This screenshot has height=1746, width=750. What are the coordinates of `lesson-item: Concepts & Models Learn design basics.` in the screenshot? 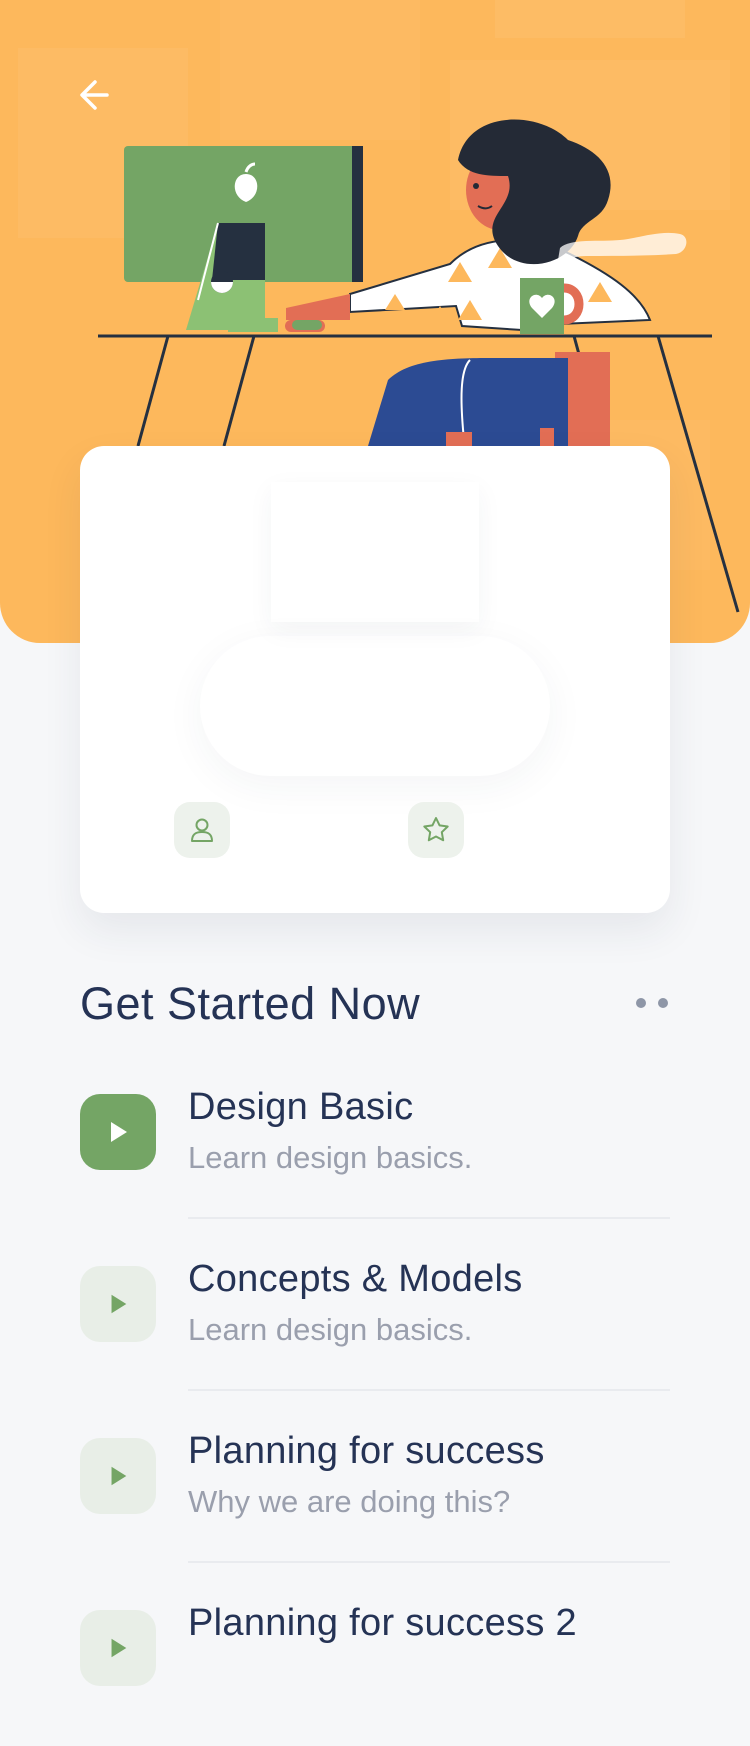 It's located at (375, 1327).